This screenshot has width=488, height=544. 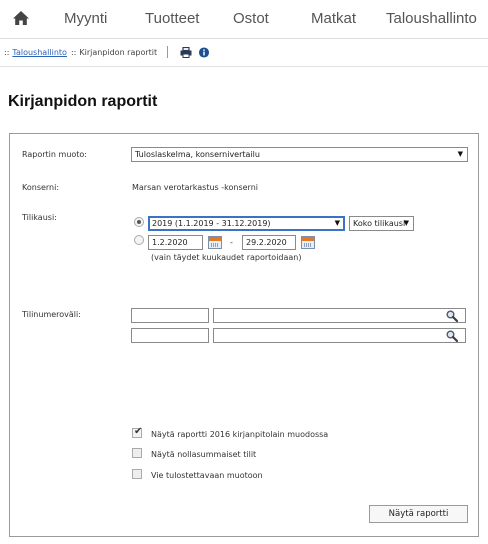 I want to click on checkbox-2016-format: ✔, so click(x=137, y=432).